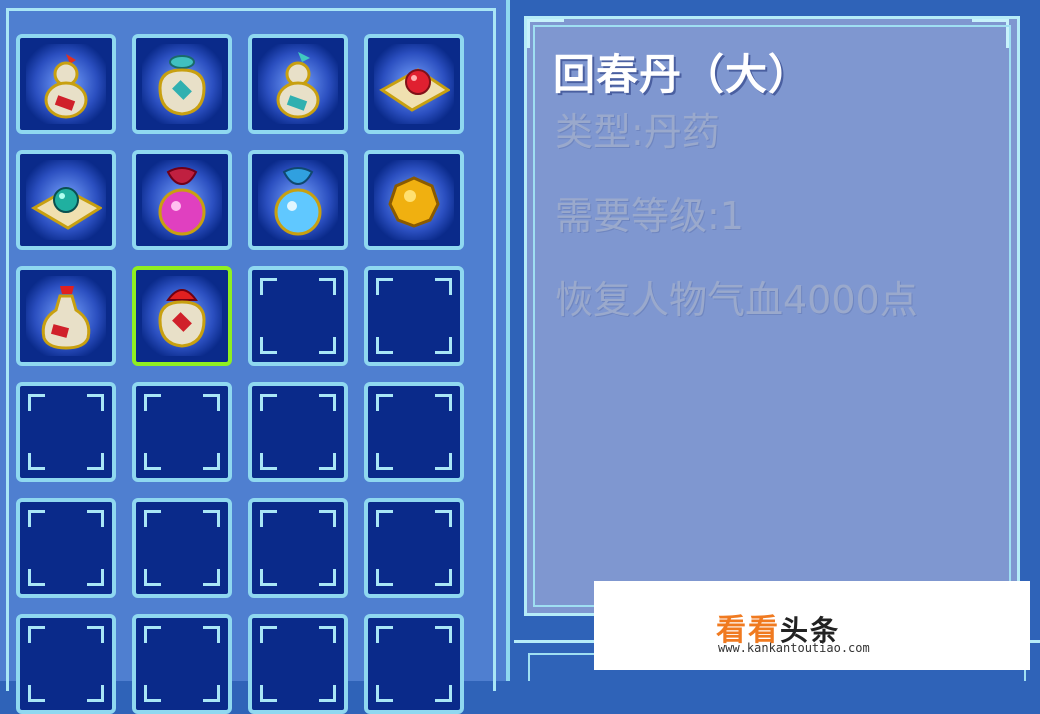 The image size is (1040, 714). Describe the element at coordinates (682, 74) in the screenshot. I see `item-name: 回春丹（大）` at that location.